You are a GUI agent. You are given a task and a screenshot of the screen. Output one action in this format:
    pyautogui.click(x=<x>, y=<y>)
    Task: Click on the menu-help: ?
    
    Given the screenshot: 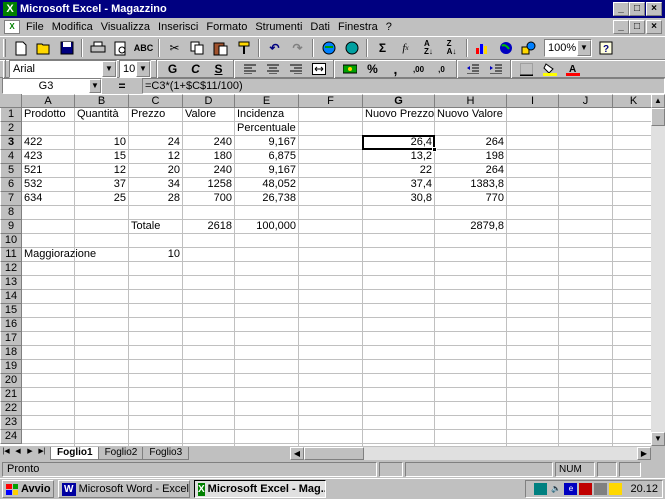 What is the action you would take?
    pyautogui.click(x=389, y=27)
    